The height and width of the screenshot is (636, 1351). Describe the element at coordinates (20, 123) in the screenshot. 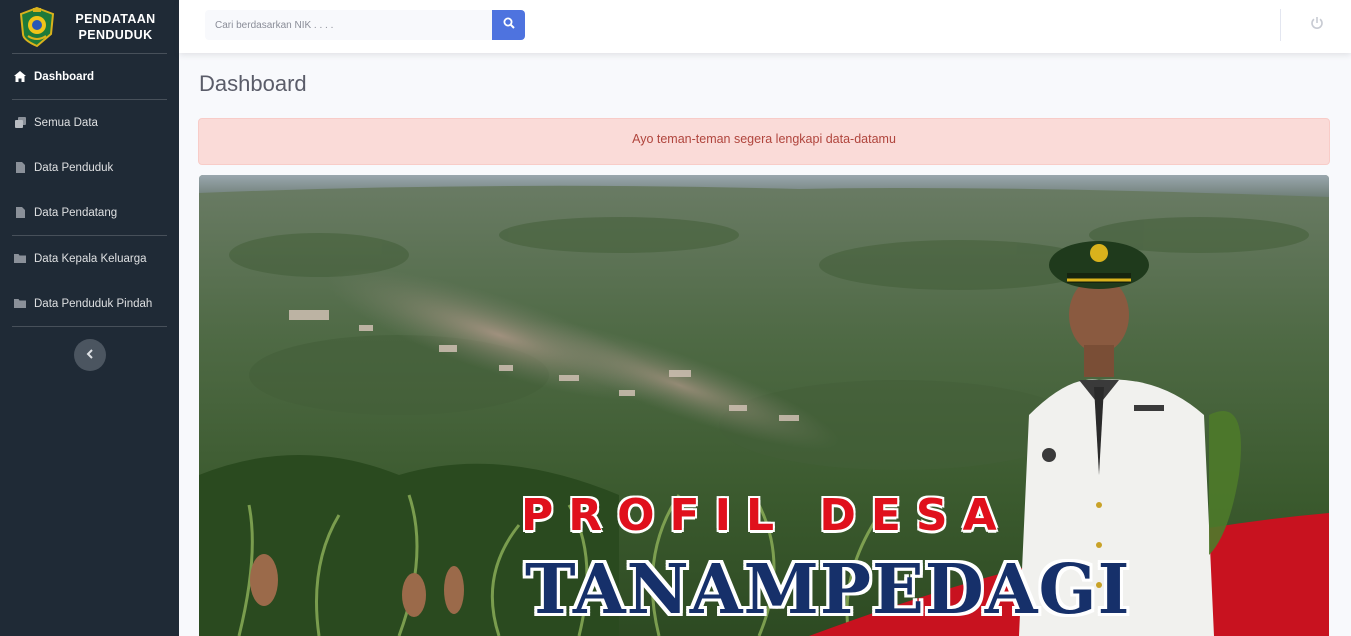

I see `copy-icon` at that location.